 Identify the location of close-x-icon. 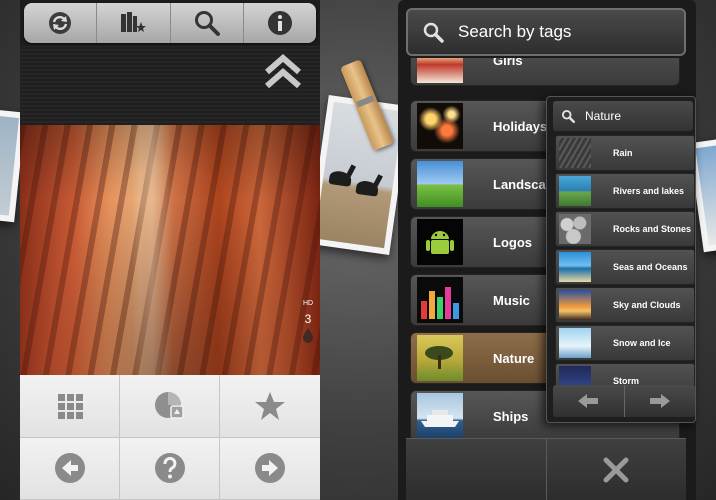
(616, 469).